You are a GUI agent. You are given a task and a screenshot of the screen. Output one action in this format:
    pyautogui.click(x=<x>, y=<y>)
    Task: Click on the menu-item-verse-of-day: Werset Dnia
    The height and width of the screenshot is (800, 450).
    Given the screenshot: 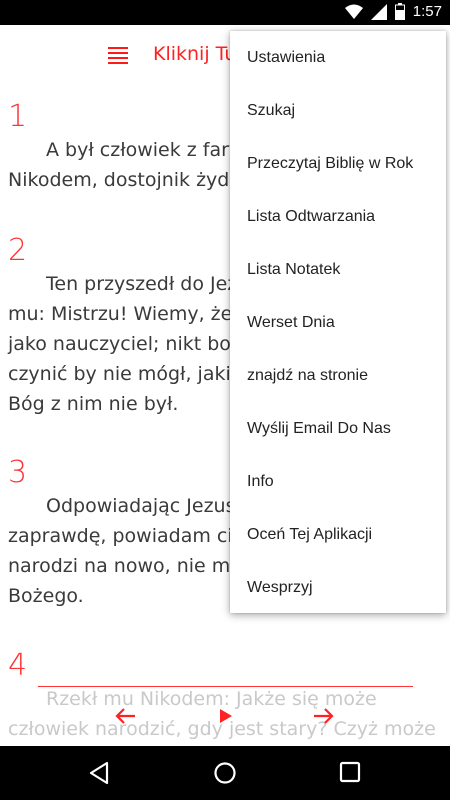 What is the action you would take?
    pyautogui.click(x=338, y=322)
    